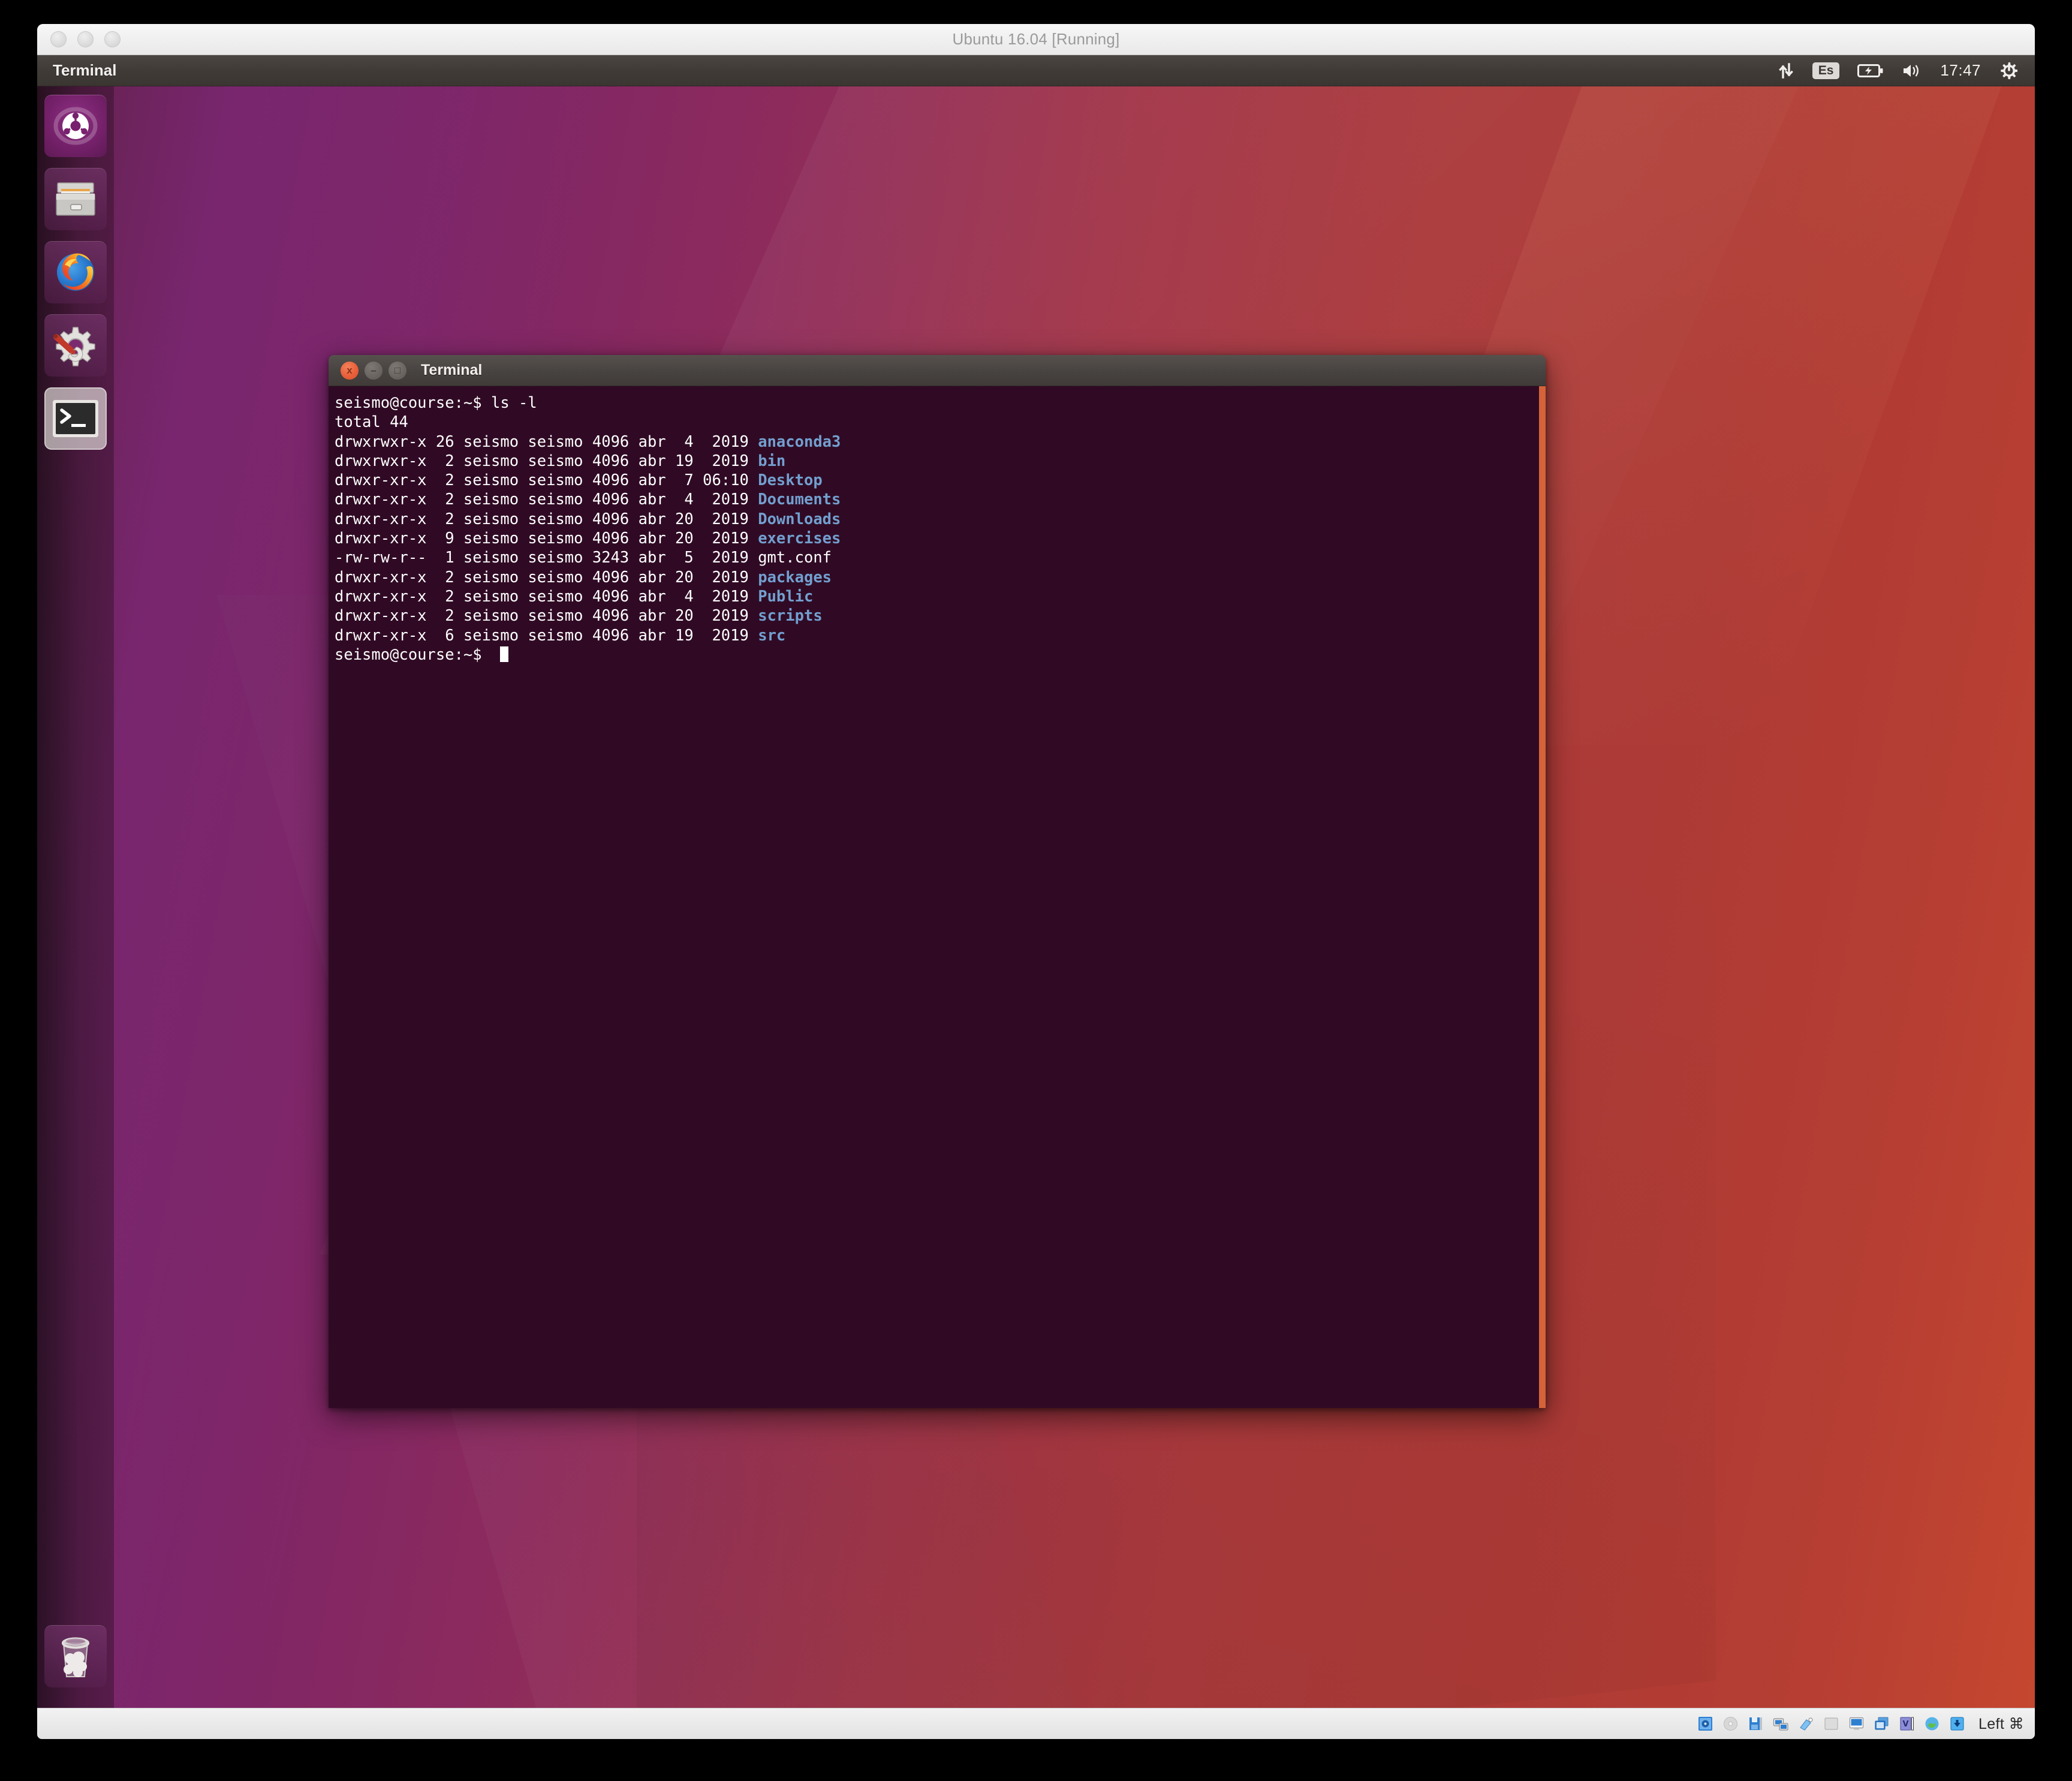 The width and height of the screenshot is (2072, 1781). What do you see at coordinates (800, 539) in the screenshot?
I see `directory-name: exercises` at bounding box center [800, 539].